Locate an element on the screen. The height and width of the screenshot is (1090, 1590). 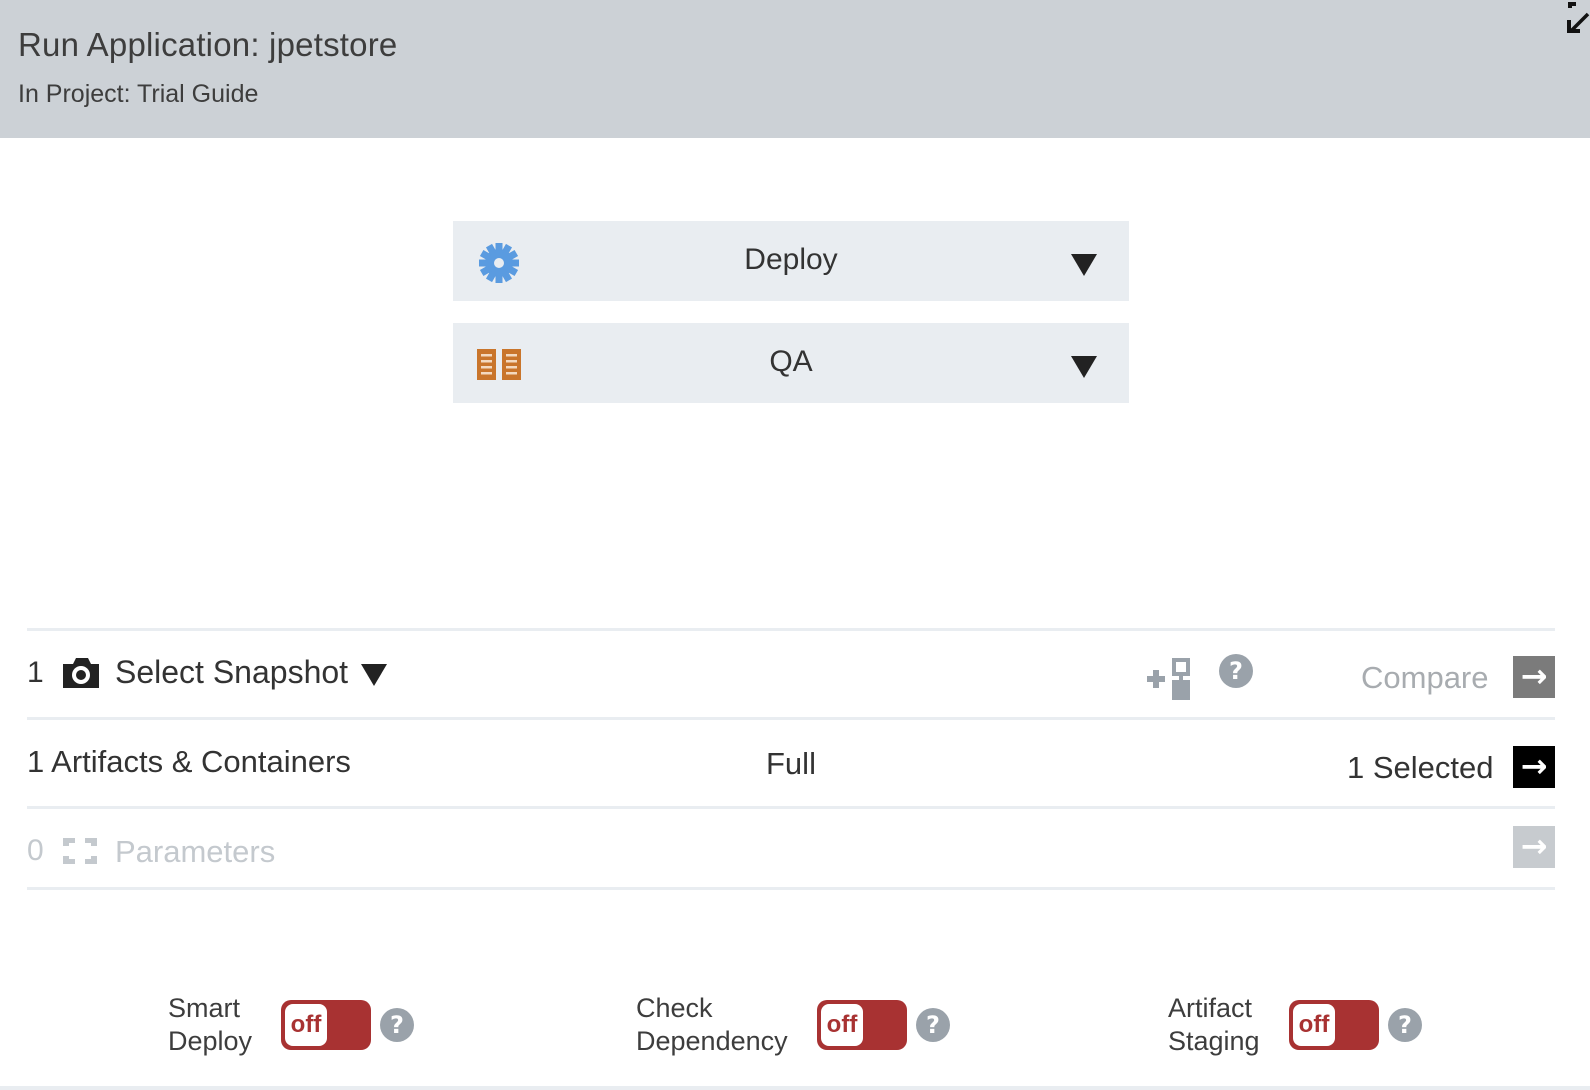
footer-divider is located at coordinates (795, 1088).